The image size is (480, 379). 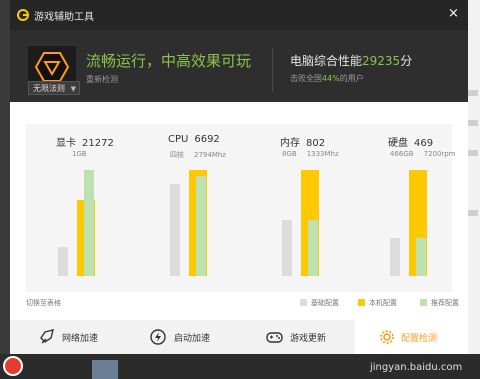 What do you see at coordinates (158, 337) in the screenshot?
I see `bolt-icon` at bounding box center [158, 337].